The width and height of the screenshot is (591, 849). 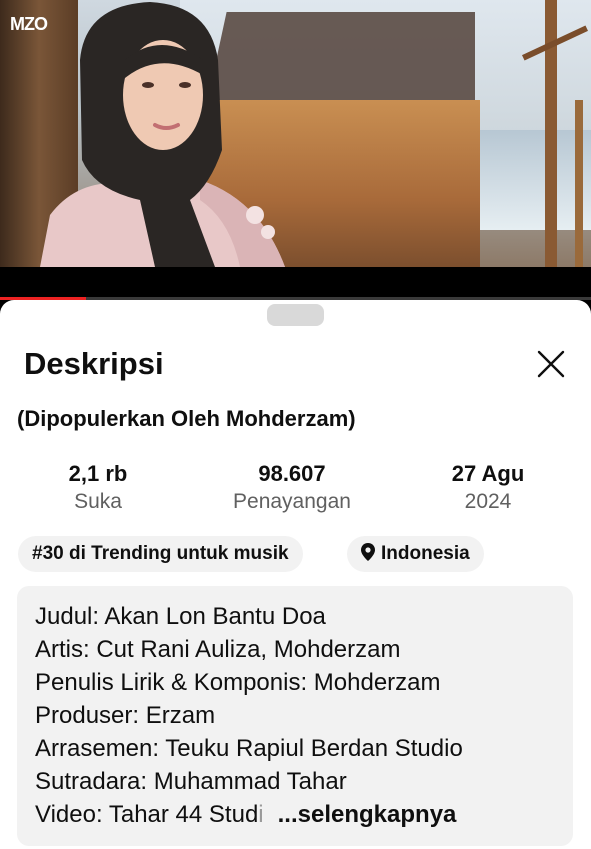 What do you see at coordinates (551, 364) in the screenshot?
I see `close-icon` at bounding box center [551, 364].